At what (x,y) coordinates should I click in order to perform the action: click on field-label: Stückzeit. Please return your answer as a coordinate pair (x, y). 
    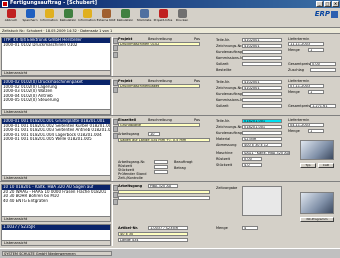
    Looking at the image, I should click on (224, 165).